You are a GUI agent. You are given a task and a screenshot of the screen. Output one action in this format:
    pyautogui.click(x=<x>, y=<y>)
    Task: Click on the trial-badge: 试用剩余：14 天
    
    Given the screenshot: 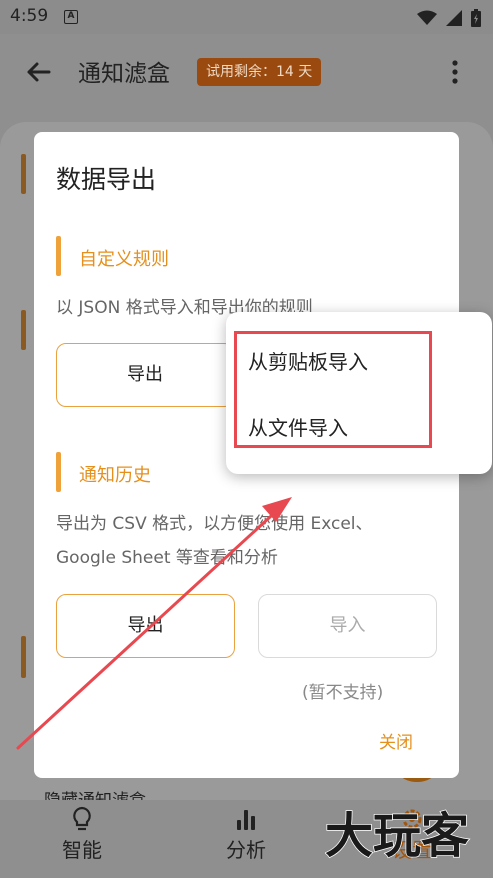 What is the action you would take?
    pyautogui.click(x=259, y=72)
    